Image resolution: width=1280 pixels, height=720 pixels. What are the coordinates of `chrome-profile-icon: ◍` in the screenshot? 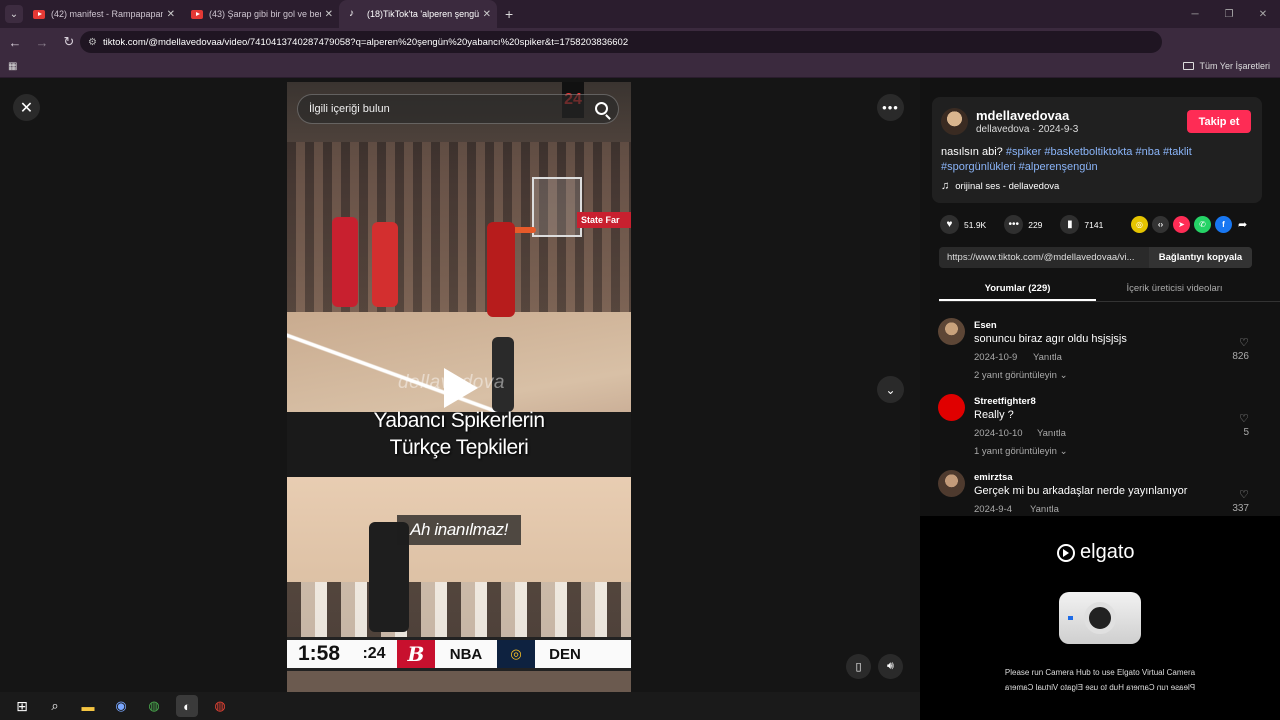 It's located at (220, 706).